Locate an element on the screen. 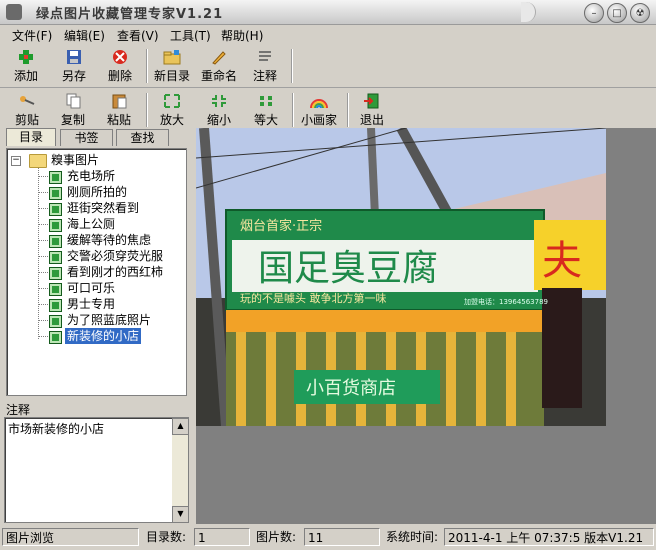  status-dir-label: 目录数: is located at coordinates (166, 537).